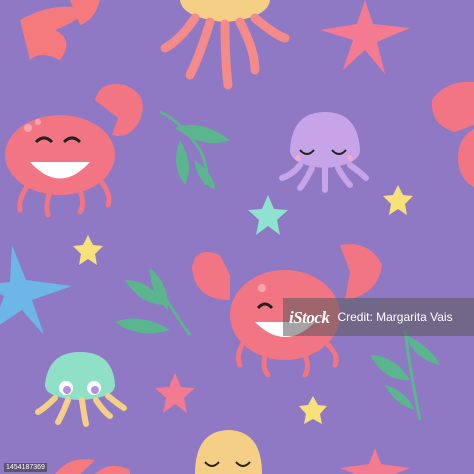  I want to click on istock-watermark: iStock Credit: Margarita Vais, so click(378, 317).